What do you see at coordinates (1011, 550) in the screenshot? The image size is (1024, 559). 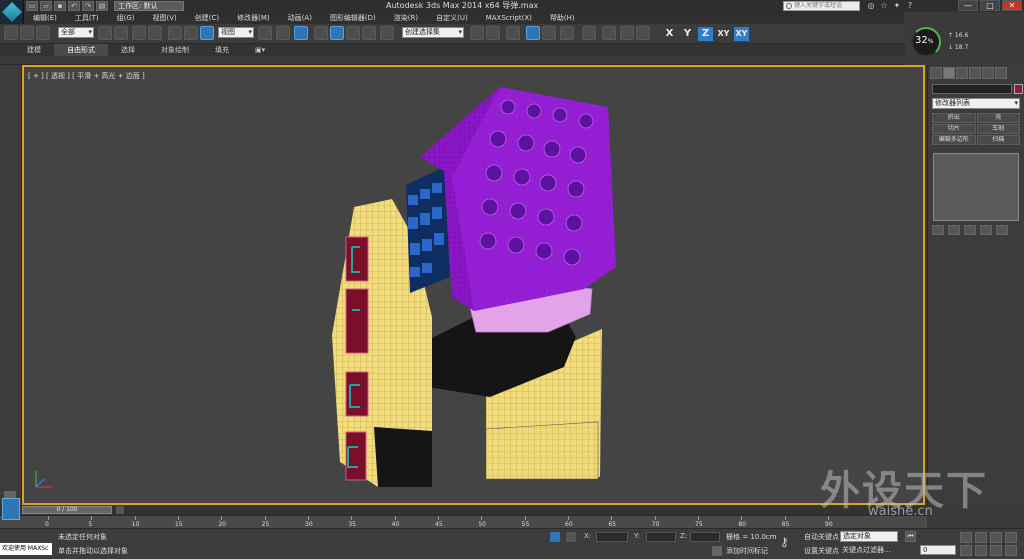 I see `maximize-viewport-icon` at bounding box center [1011, 550].